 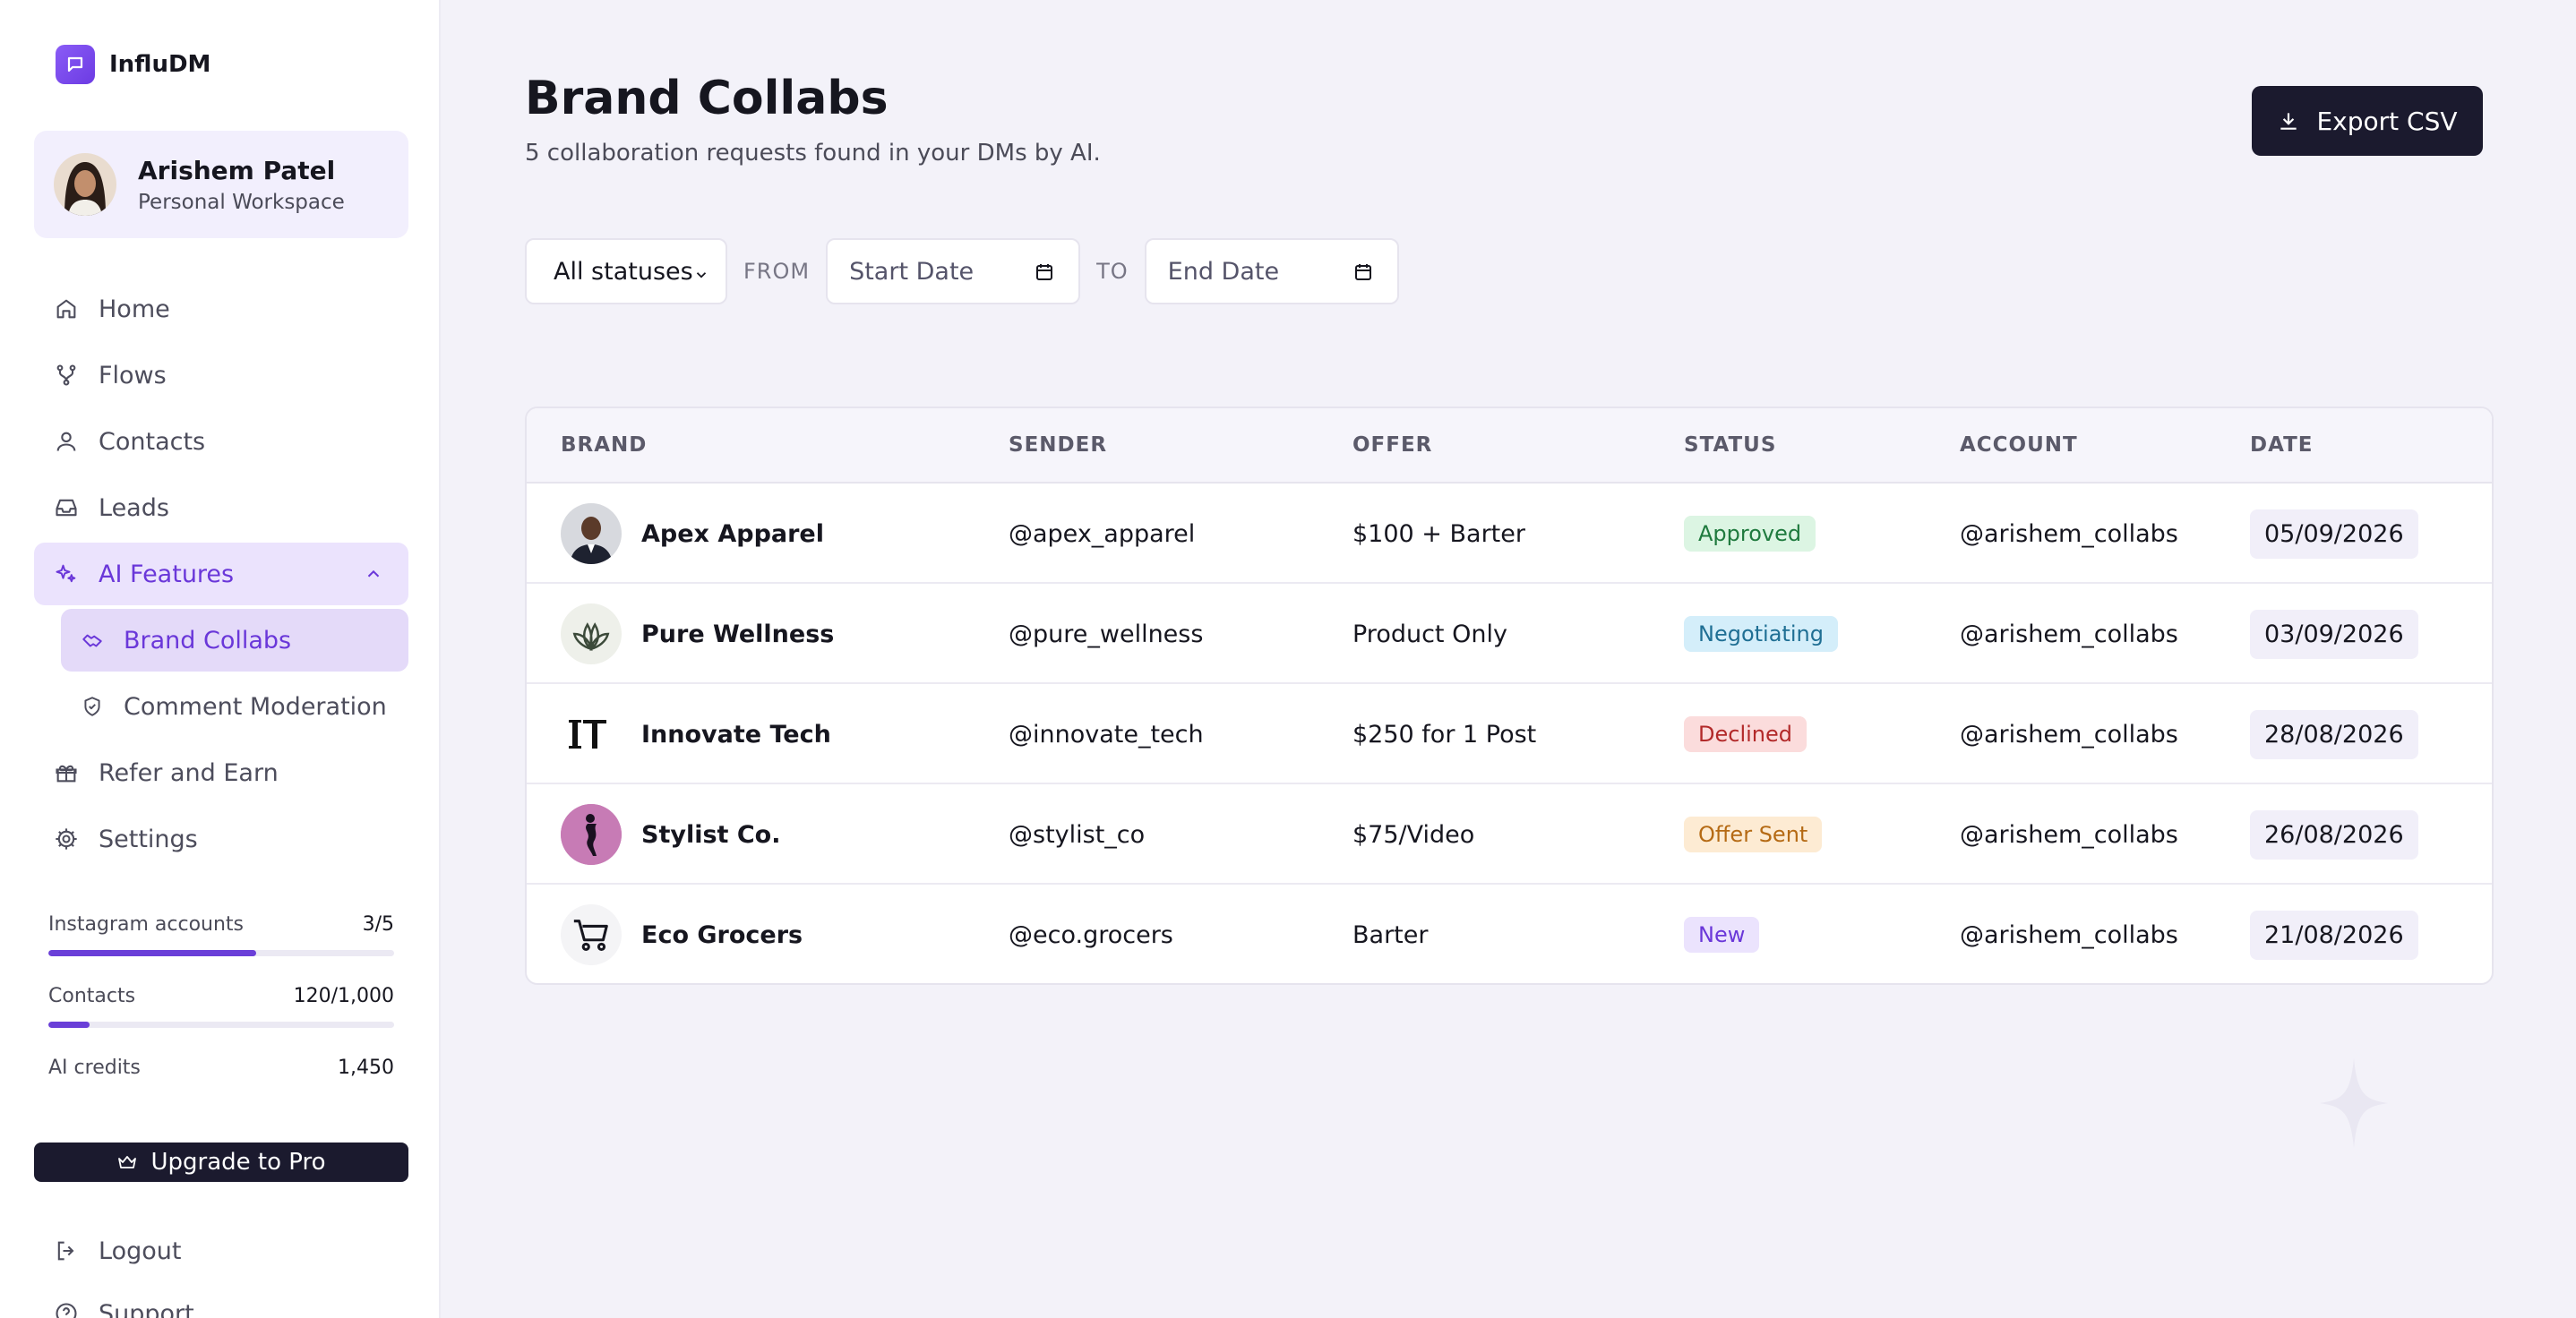 What do you see at coordinates (152, 441) in the screenshot?
I see `sidebar-item-label: Contacts` at bounding box center [152, 441].